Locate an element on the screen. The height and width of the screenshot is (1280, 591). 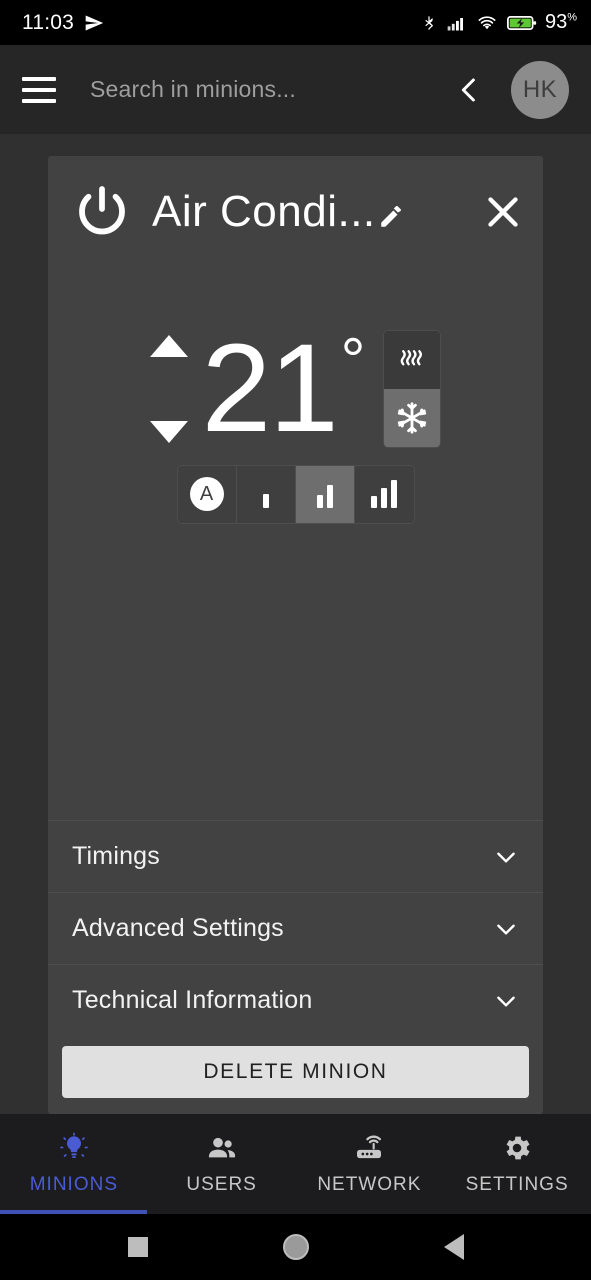
fan-speed-low-button is located at coordinates (266, 494).